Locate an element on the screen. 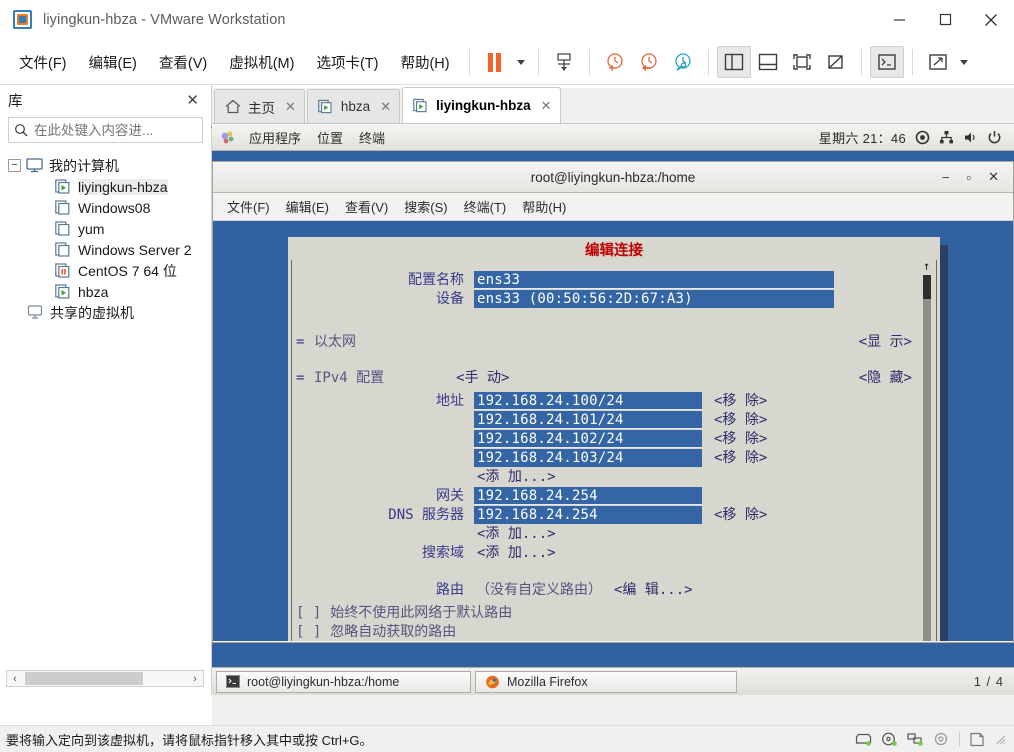  tab-home: 主页 ✕ is located at coordinates (259, 106).